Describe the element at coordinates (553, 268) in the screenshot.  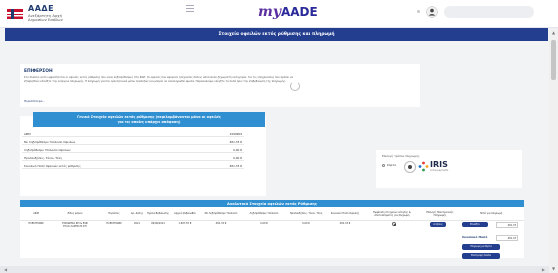
I see `scroll-down-icon: ▼` at that location.